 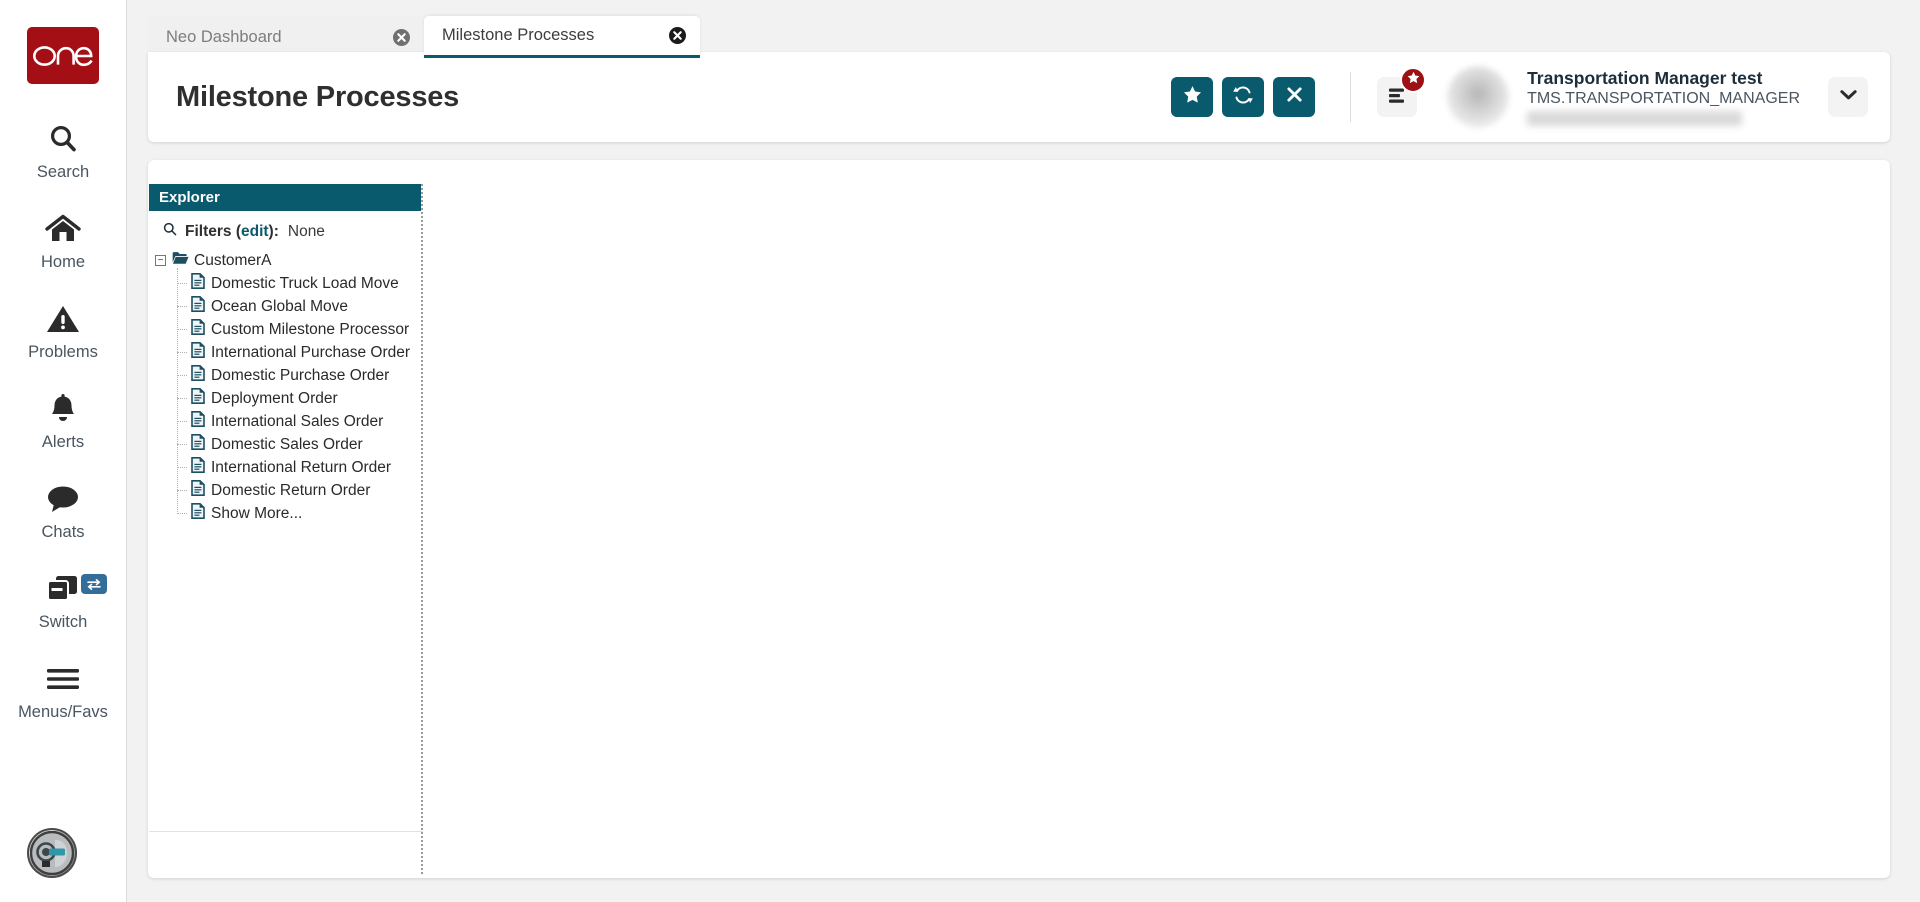 I want to click on tree-item-international-return-order: International Return Order, so click(x=299, y=467).